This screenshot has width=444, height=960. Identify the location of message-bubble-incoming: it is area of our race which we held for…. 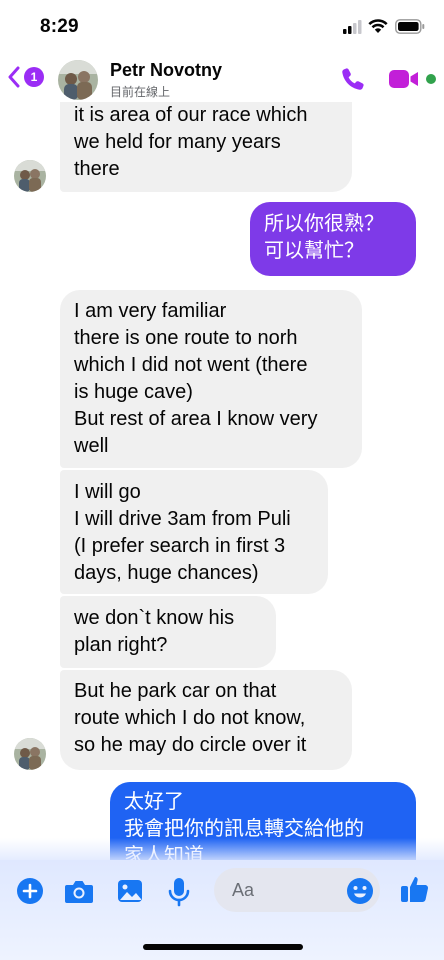
(206, 147).